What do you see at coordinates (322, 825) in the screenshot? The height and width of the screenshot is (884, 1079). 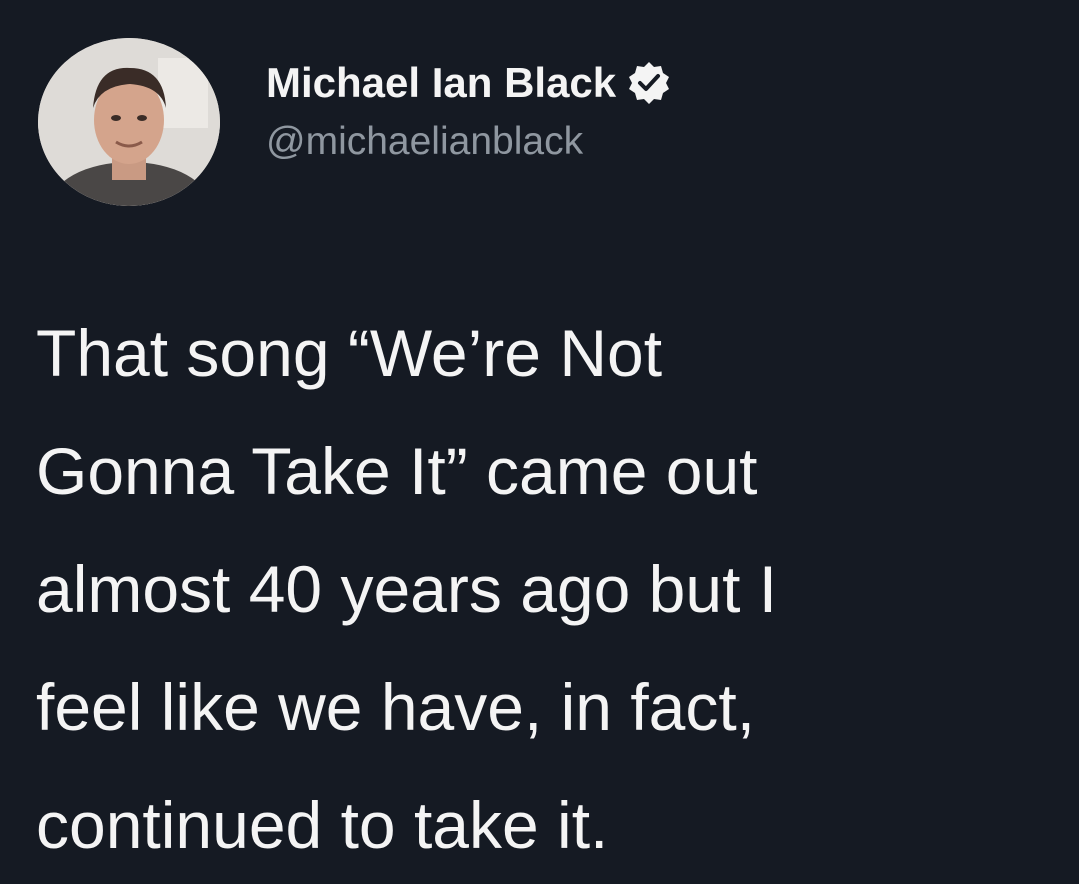 I see `tweet-text-line: continued to take it.` at bounding box center [322, 825].